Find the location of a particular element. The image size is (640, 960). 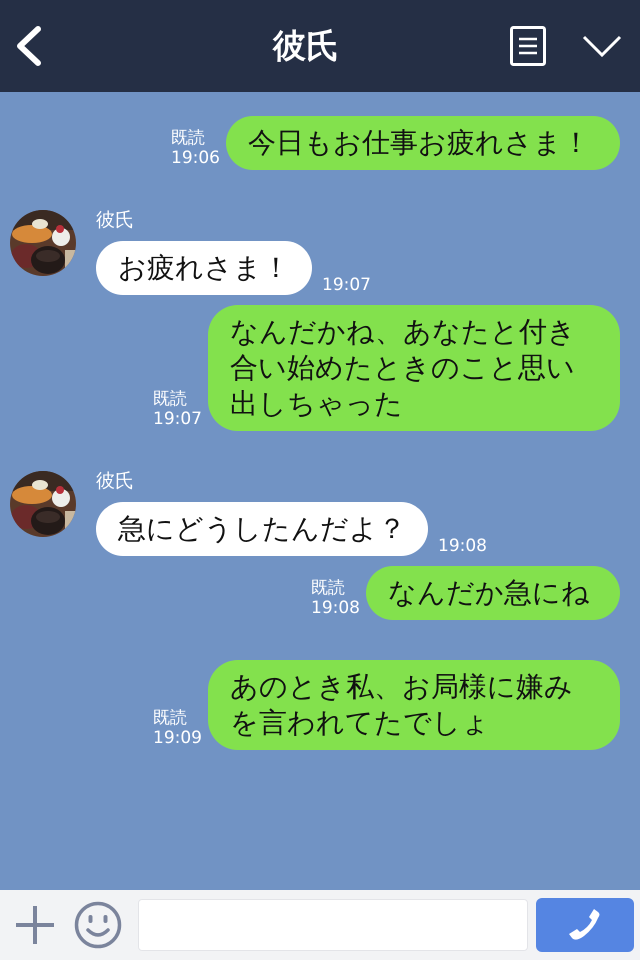

message-bubble: なんだか急にね is located at coordinates (493, 593).